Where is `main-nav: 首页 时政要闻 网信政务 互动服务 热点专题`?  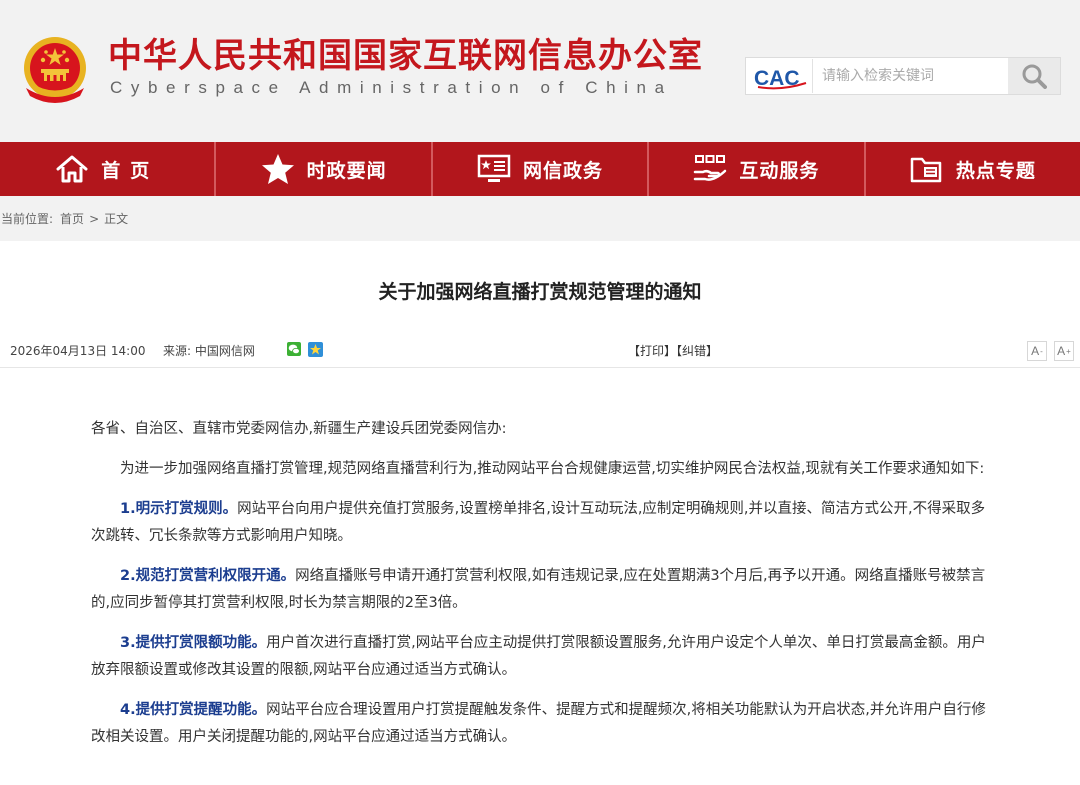
main-nav: 首页 时政要闻 网信政务 互动服务 热点专题 is located at coordinates (540, 169).